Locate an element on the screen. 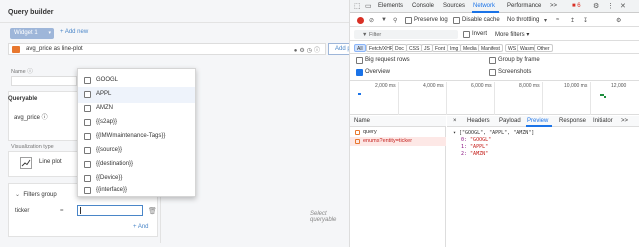 The height and width of the screenshot is (247, 639). timeline-label: 10,000 ms is located at coordinates (576, 86).